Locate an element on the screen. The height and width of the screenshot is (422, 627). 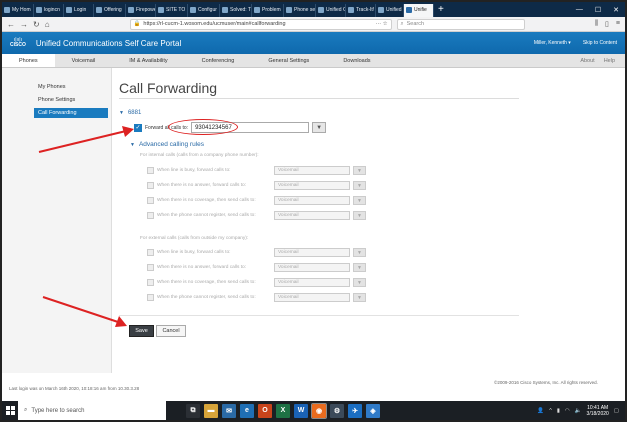
tab-phones: Phones is located at coordinates (28, 60).